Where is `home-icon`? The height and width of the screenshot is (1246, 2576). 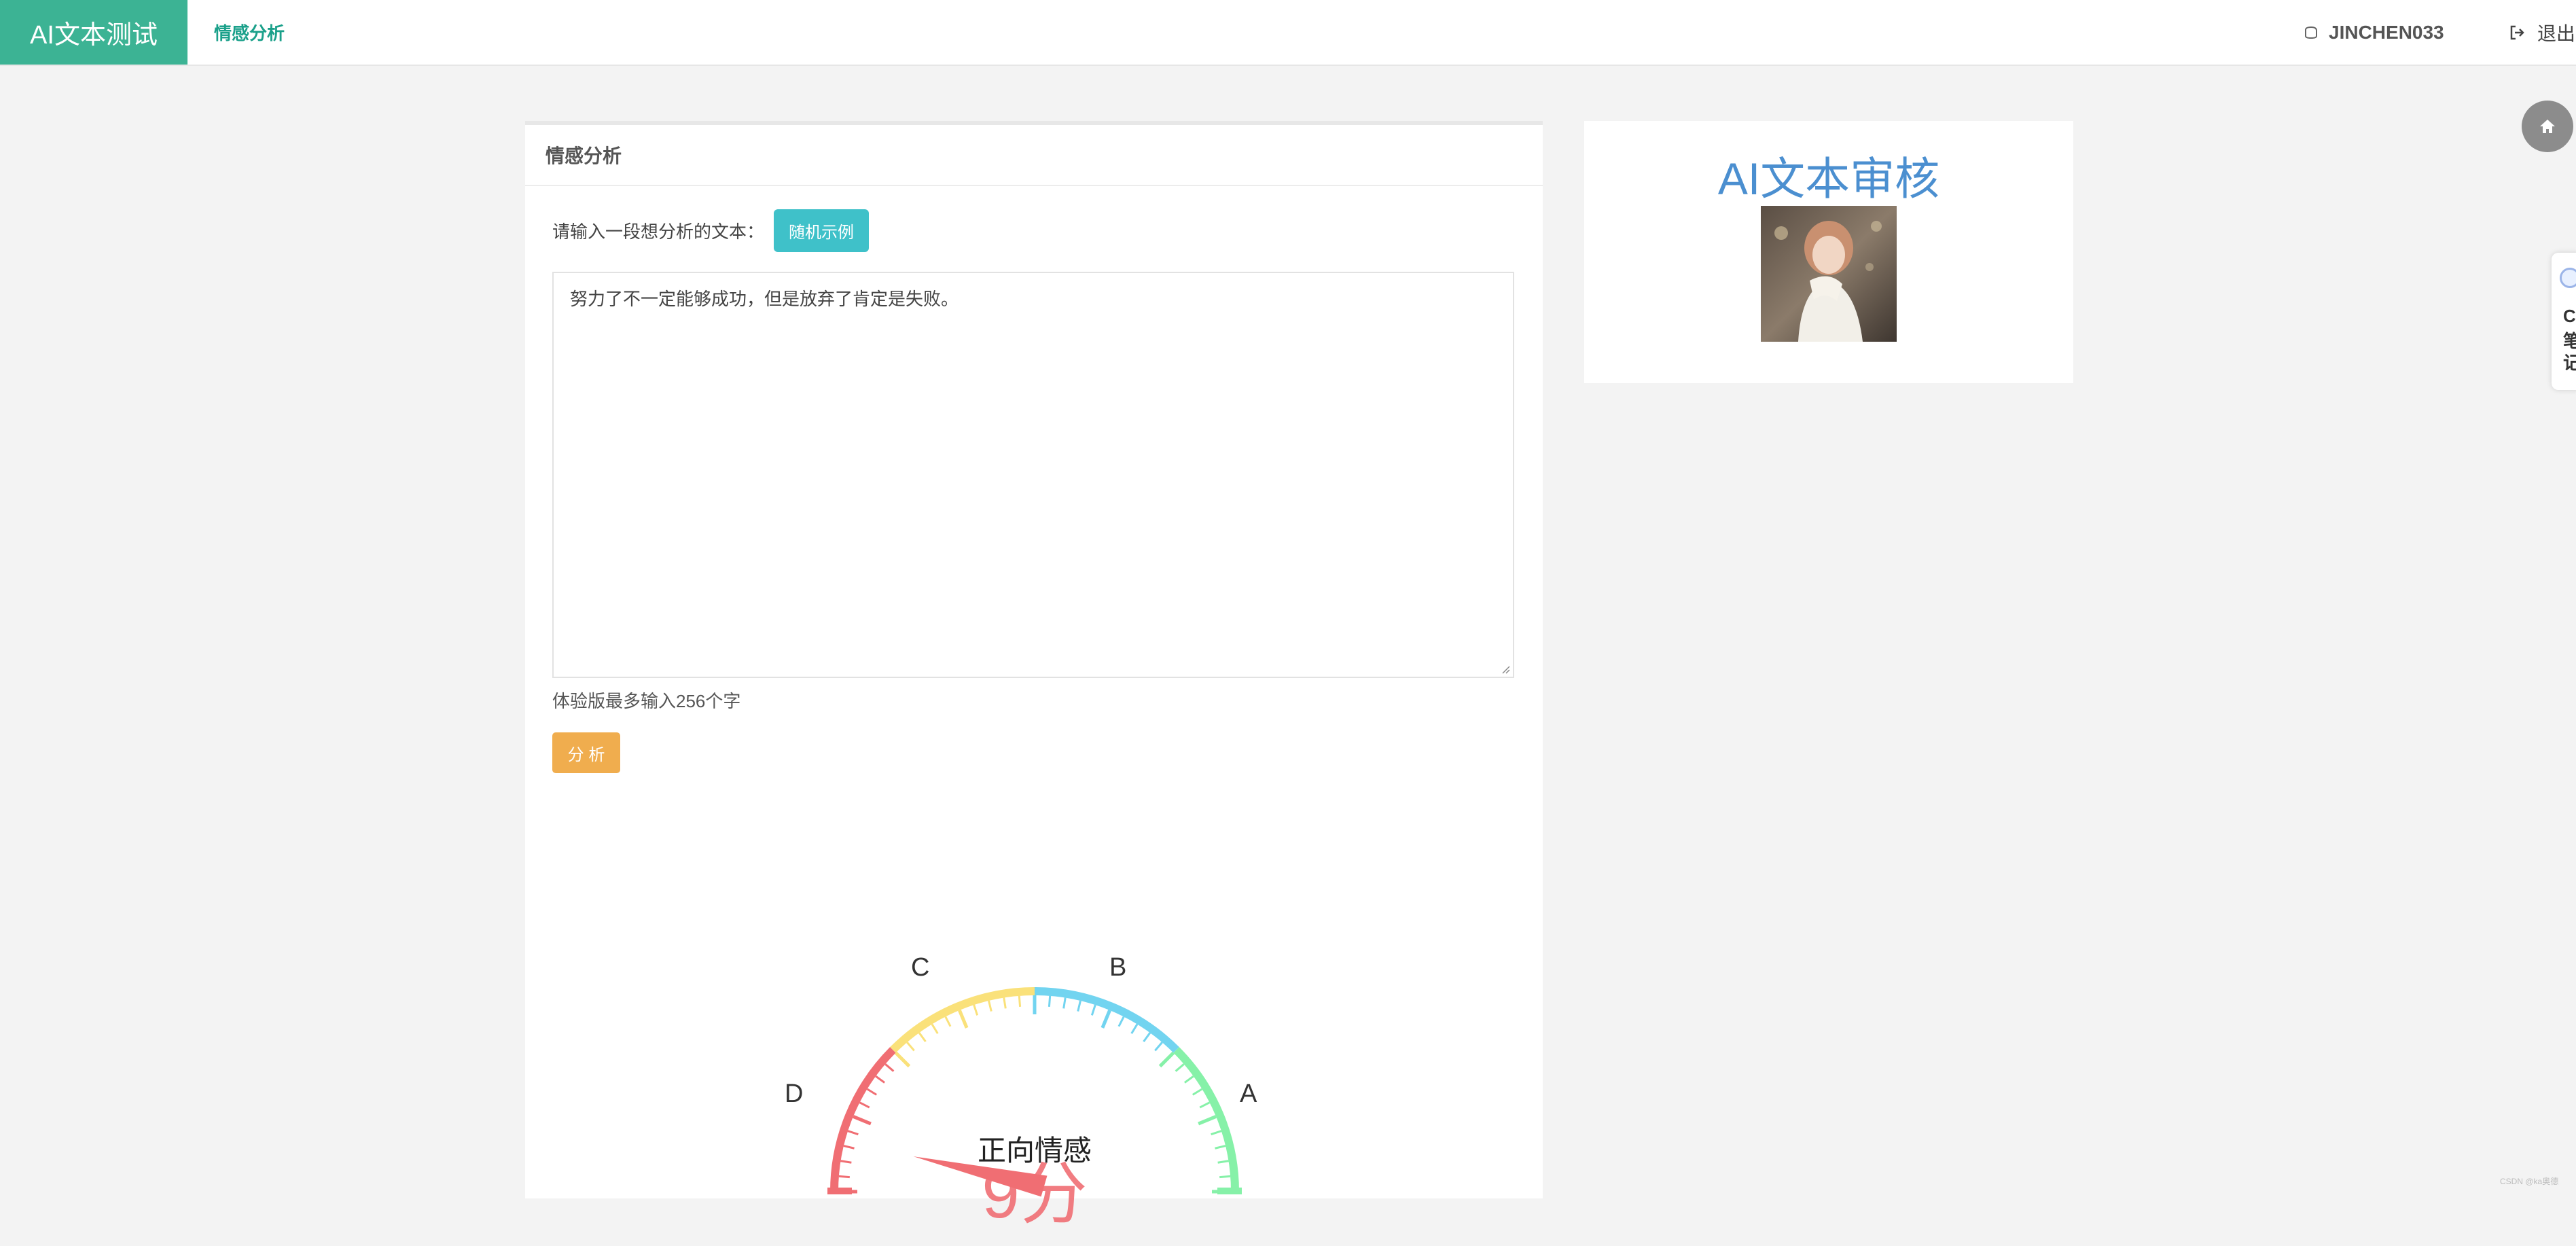 home-icon is located at coordinates (2547, 127).